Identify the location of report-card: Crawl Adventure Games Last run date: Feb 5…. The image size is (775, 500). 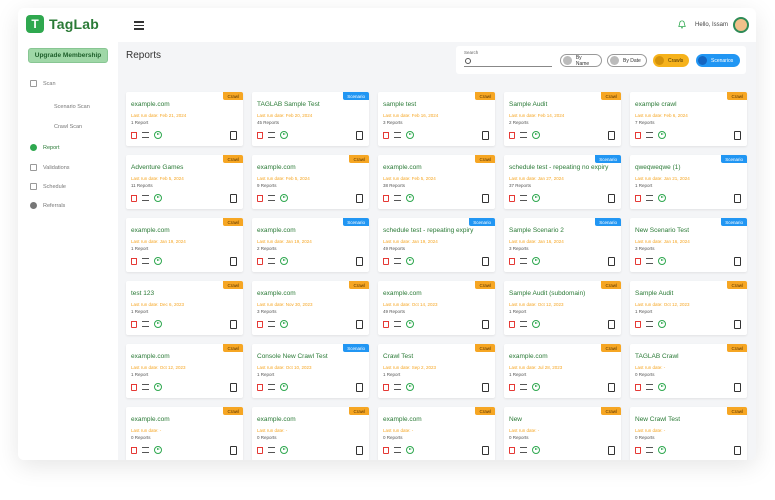
(184, 182).